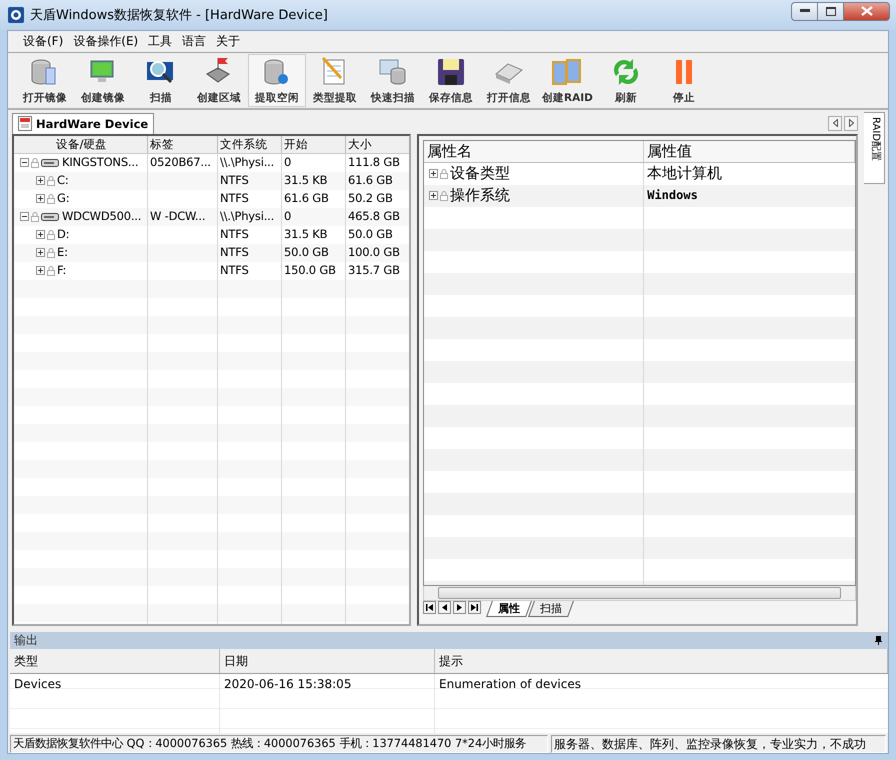 The height and width of the screenshot is (760, 896). I want to click on column-header: 标签, so click(183, 144).